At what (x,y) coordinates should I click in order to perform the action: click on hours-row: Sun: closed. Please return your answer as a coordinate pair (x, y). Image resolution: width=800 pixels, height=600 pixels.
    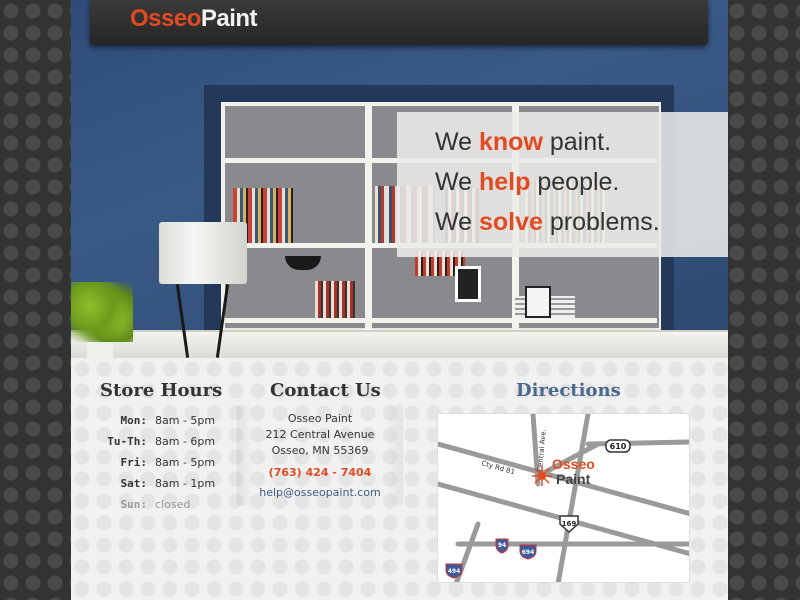
    Looking at the image, I should click on (155, 504).